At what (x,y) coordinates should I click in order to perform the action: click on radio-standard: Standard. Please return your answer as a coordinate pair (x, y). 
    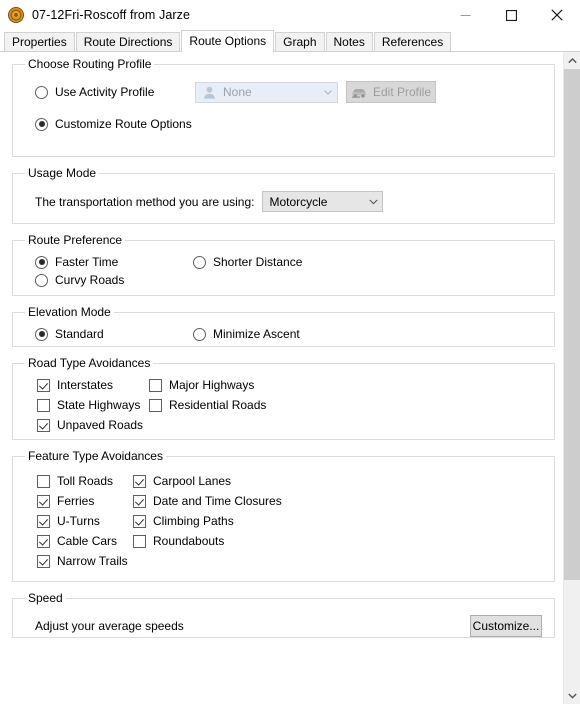
    Looking at the image, I should click on (114, 334).